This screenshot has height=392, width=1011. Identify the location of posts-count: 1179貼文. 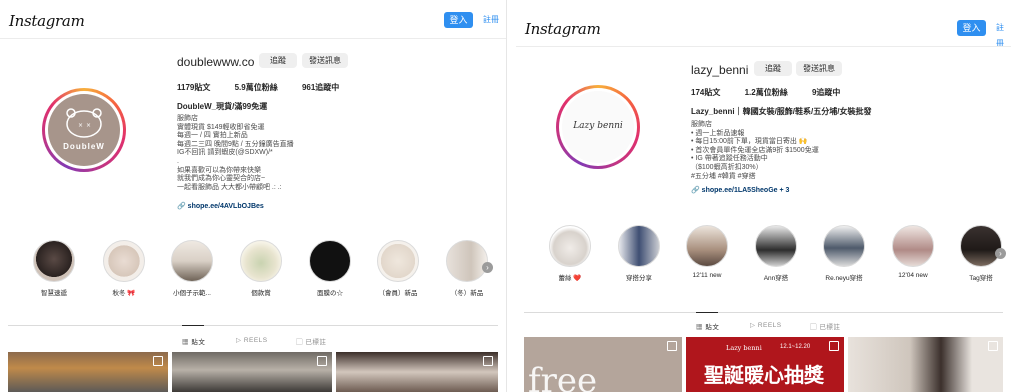
(193, 87).